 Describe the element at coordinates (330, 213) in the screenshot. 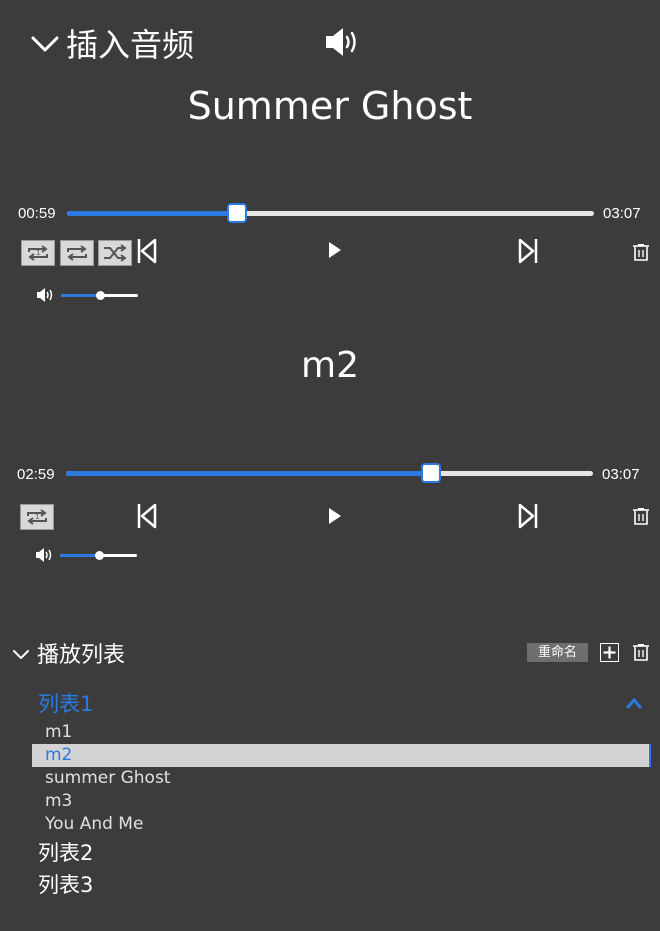

I see `player-1-progress-bar` at that location.